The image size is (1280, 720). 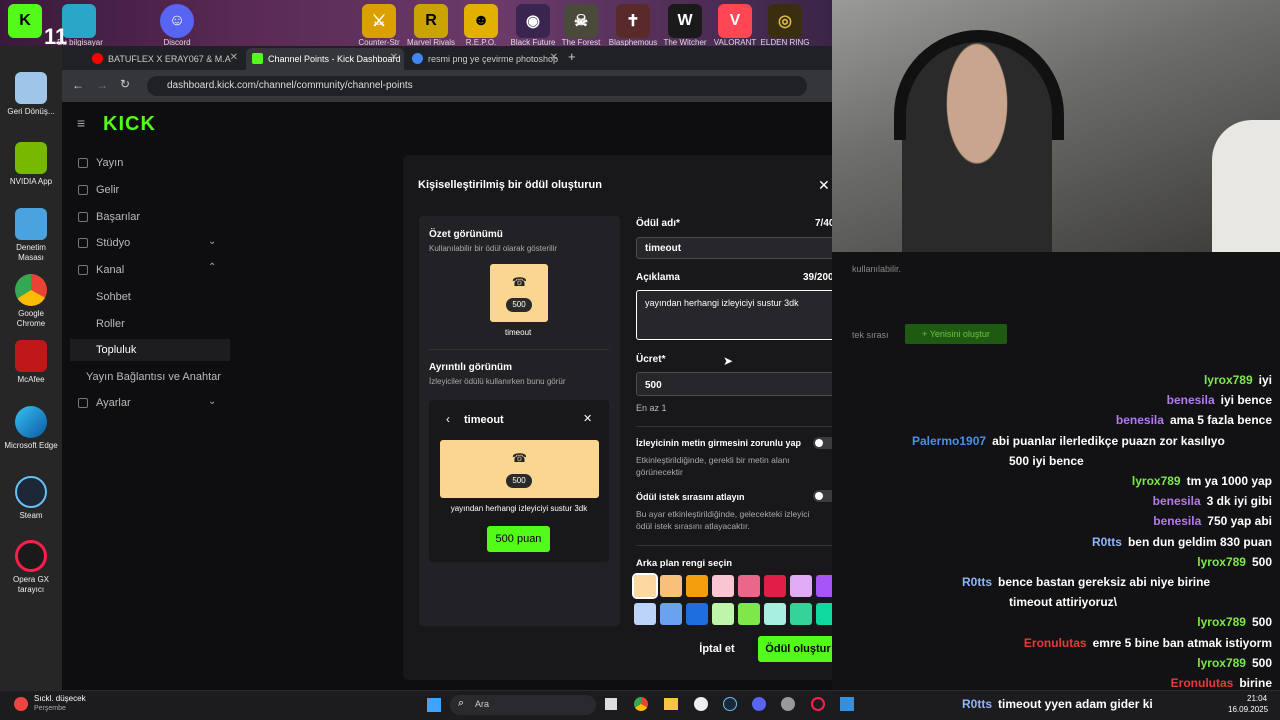 What do you see at coordinates (956, 334) in the screenshot?
I see `new-reward-button: + Yenisini oluştur` at bounding box center [956, 334].